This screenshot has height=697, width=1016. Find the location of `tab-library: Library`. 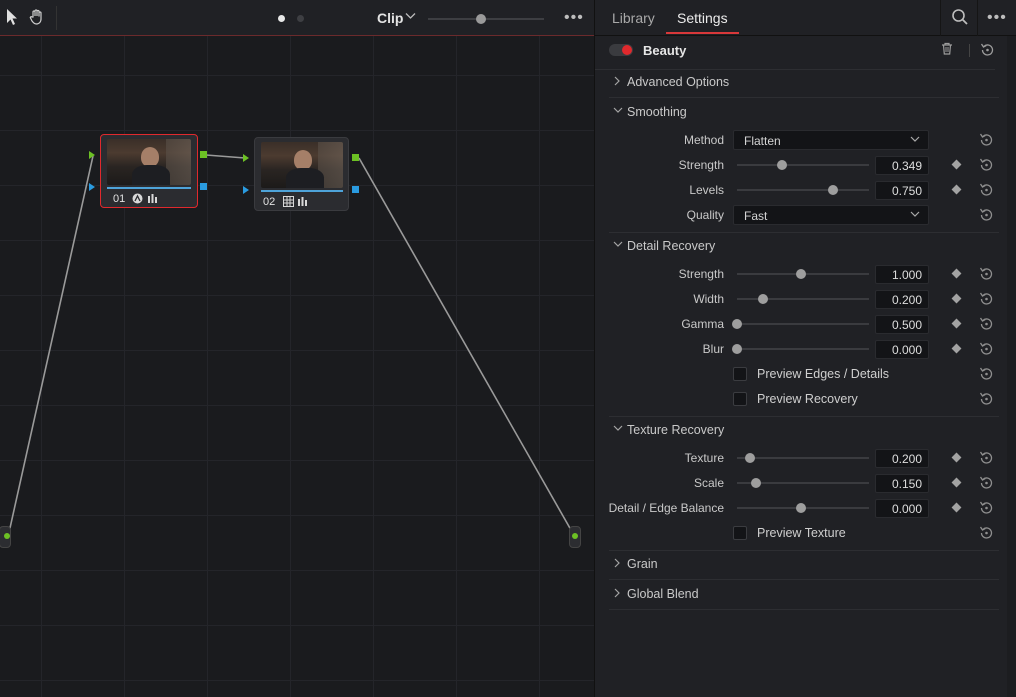

tab-library: Library is located at coordinates (633, 18).